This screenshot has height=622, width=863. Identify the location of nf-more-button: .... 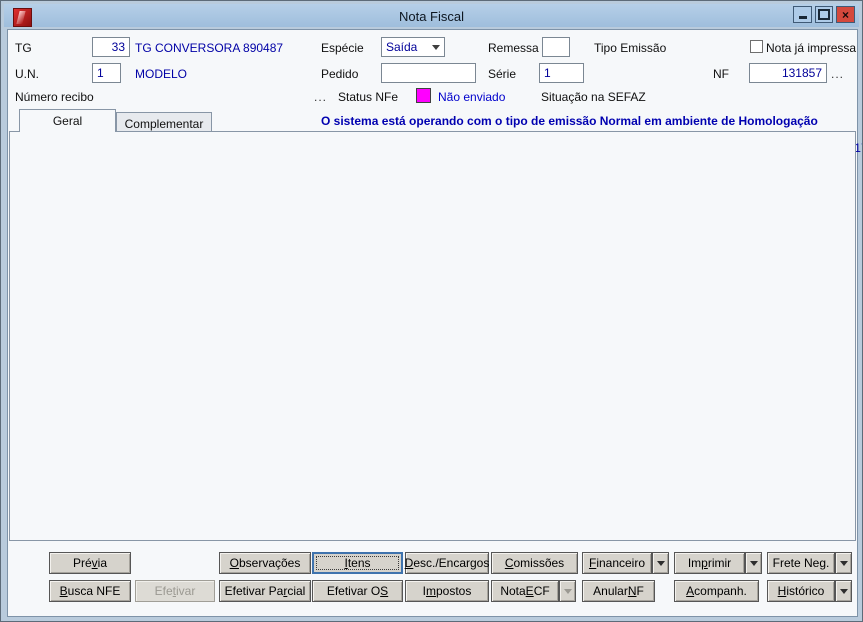
(837, 74).